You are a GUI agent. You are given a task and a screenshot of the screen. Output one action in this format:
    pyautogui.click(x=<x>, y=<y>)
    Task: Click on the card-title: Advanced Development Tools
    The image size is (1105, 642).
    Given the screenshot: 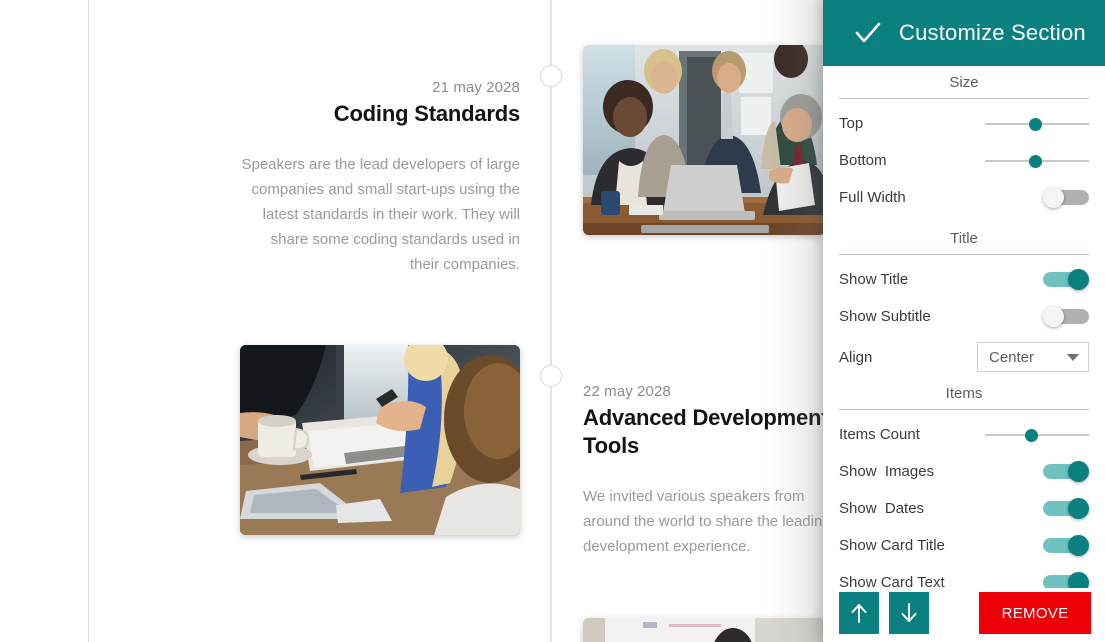 What is the action you would take?
    pyautogui.click(x=706, y=431)
    